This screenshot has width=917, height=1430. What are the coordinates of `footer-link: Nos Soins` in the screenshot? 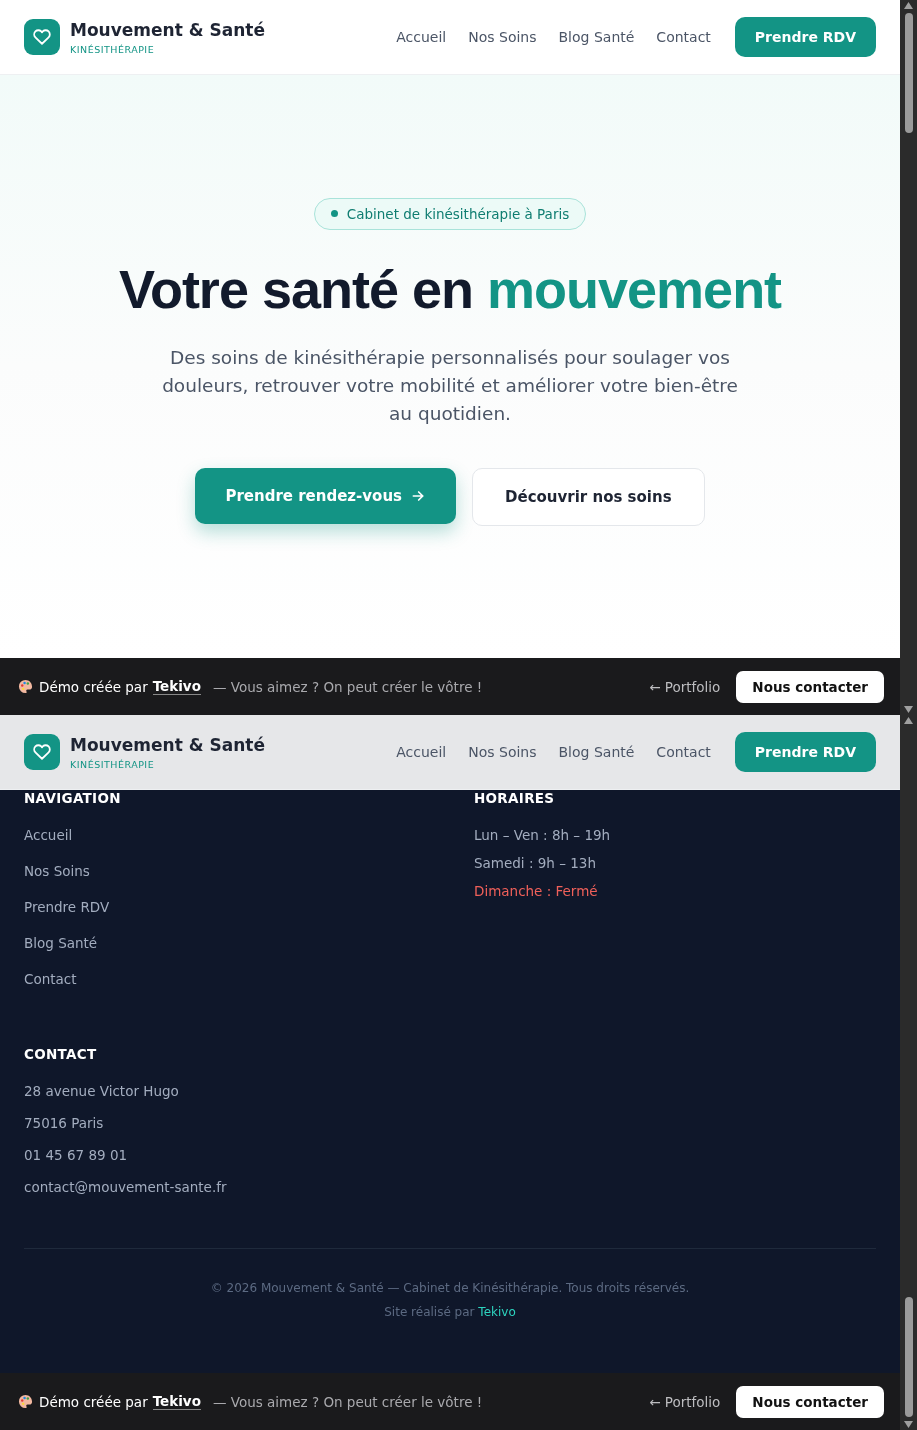 It's located at (249, 871).